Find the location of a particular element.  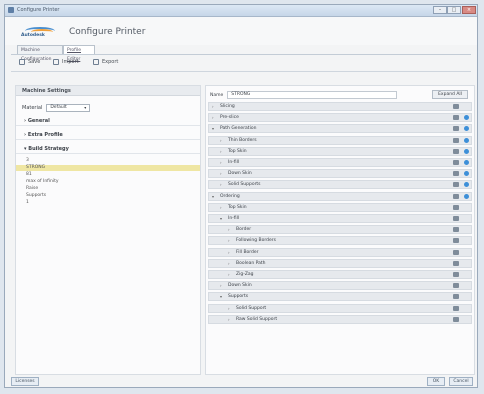

profile-tree-row: › Boolean Path is located at coordinates (340, 263).